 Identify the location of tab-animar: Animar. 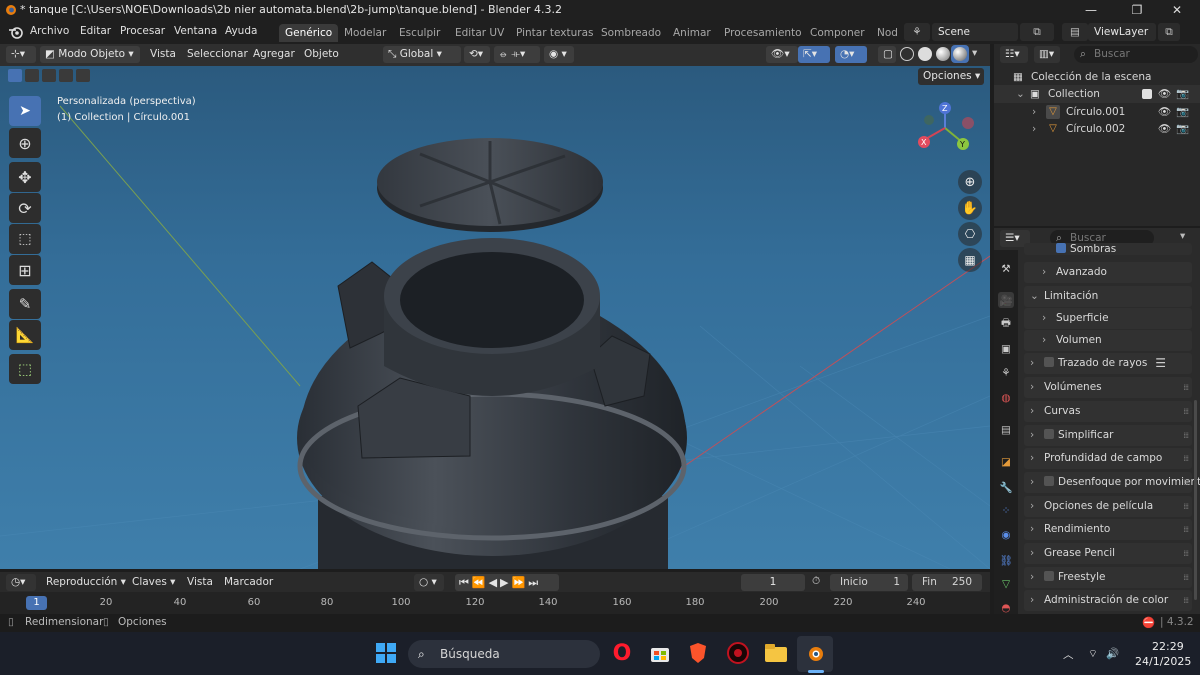
(692, 33).